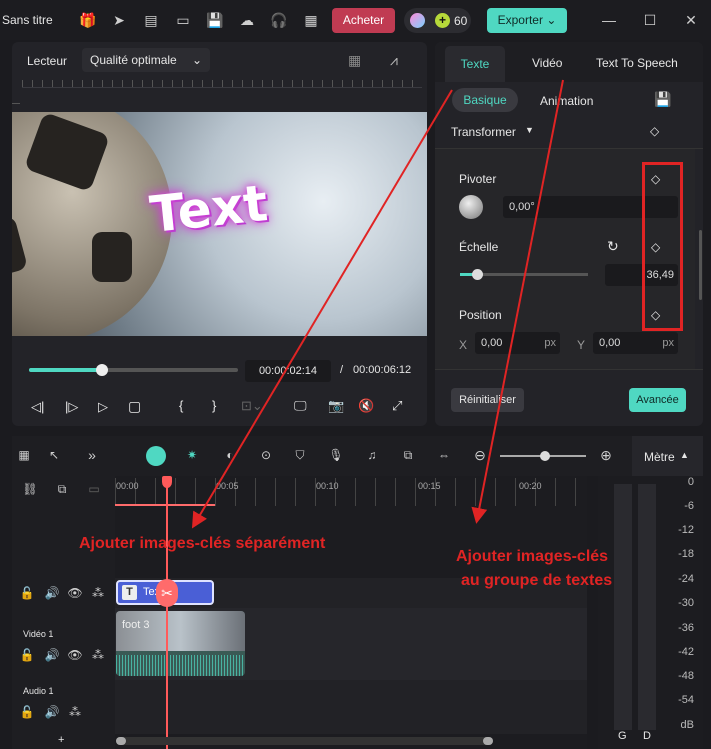  Describe the element at coordinates (202, 543) in the screenshot. I see `annotation-left: Ajouter images-clés séparément` at that location.